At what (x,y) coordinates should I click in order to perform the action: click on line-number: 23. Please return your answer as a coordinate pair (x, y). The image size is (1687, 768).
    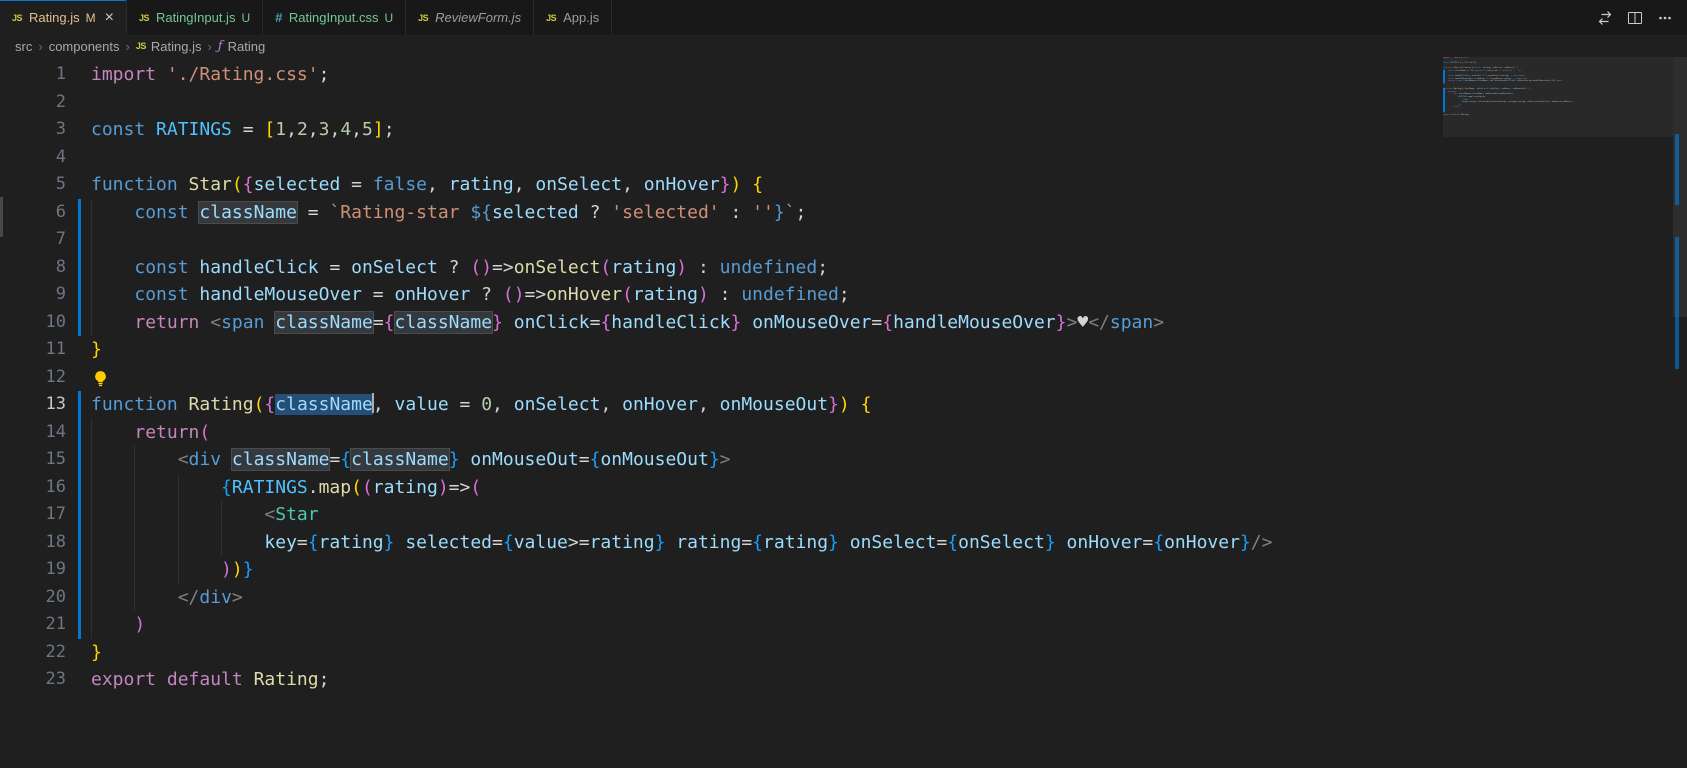
    Looking at the image, I should click on (33, 680).